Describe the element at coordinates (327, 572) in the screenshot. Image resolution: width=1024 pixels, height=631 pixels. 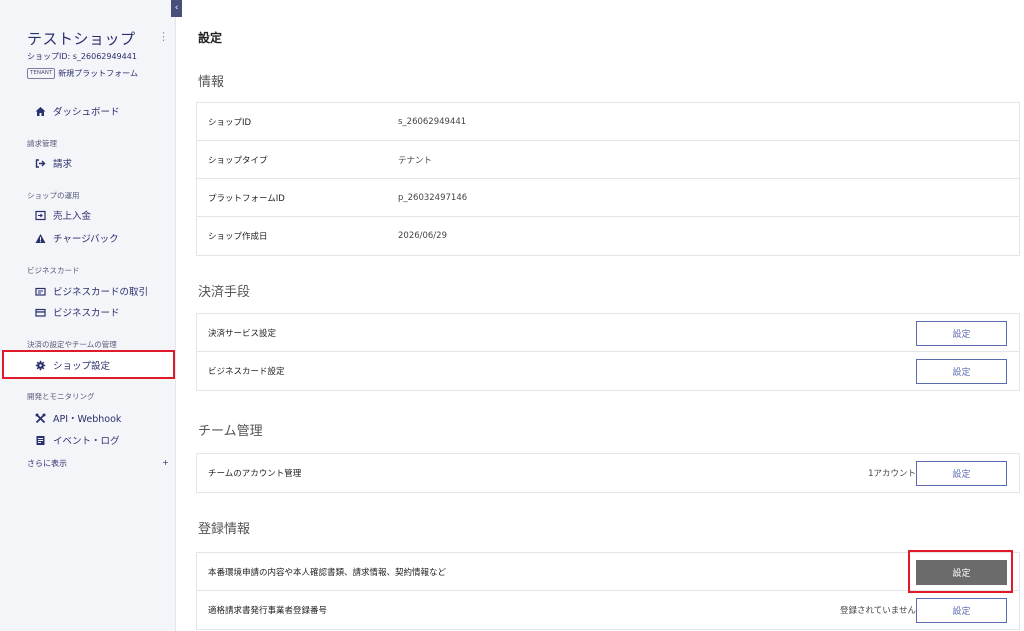
I see `row-label: 本番環境申請の内容や本人確認書類、請求情報、契約情報など` at that location.